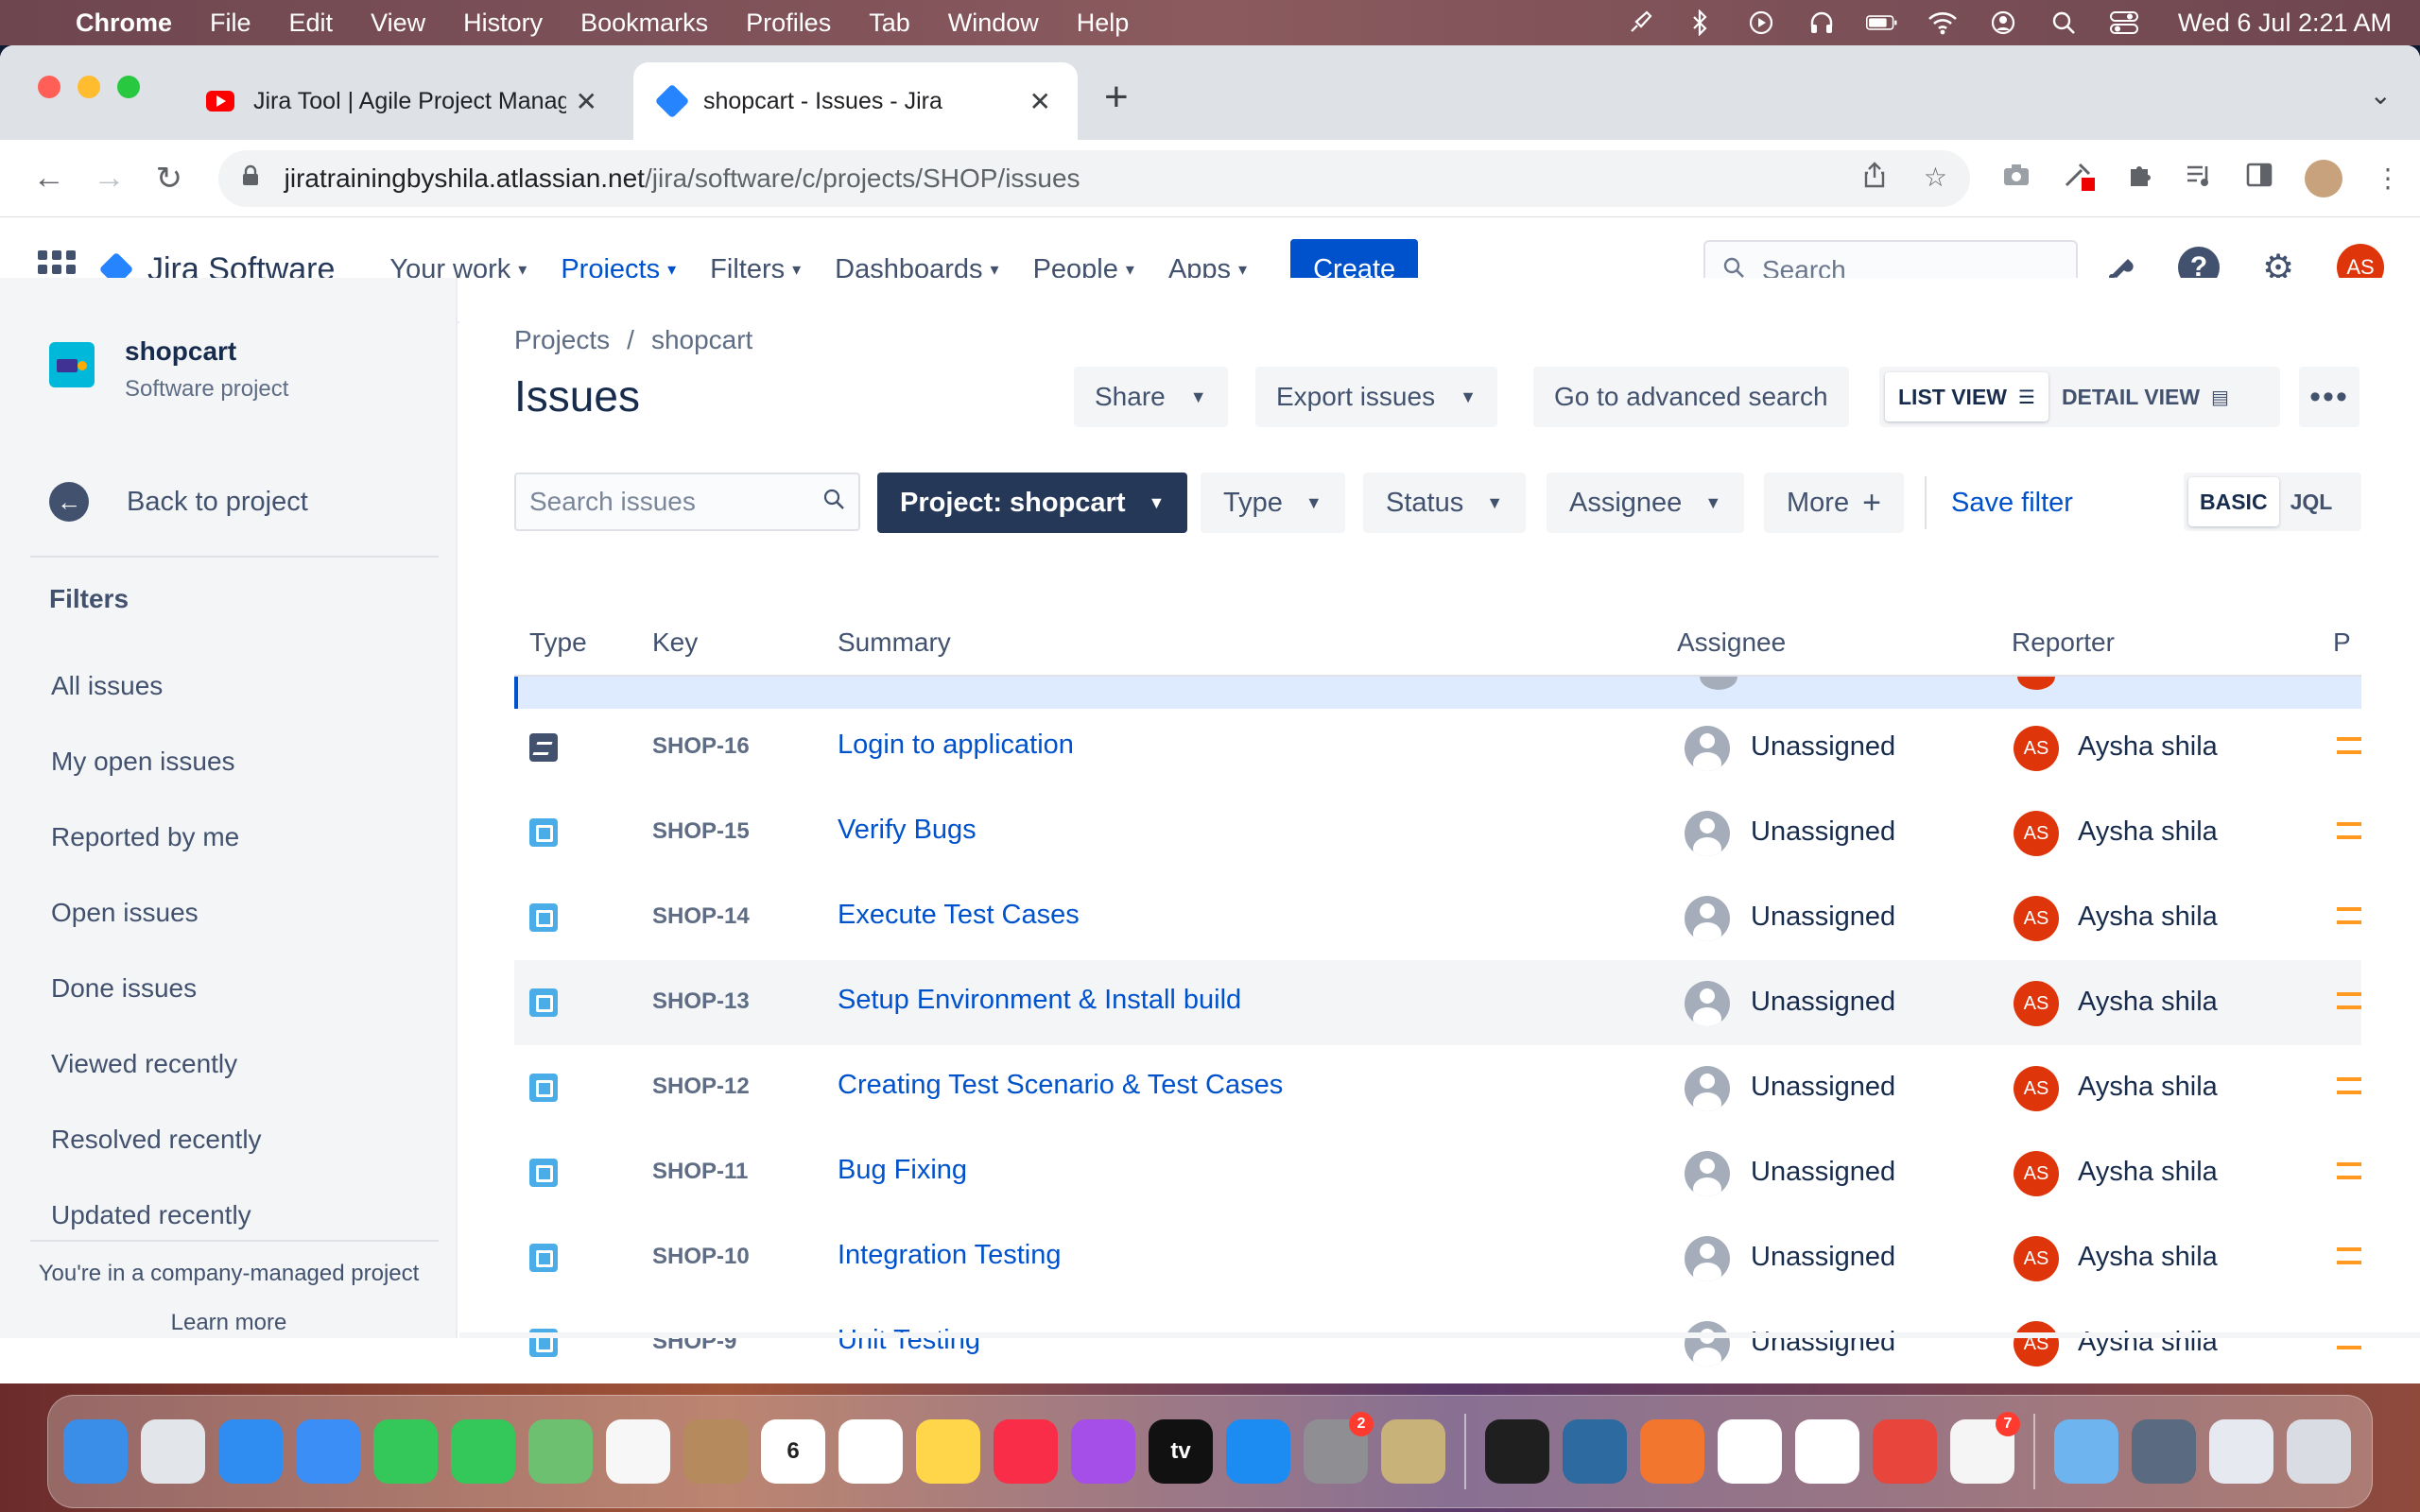  I want to click on issue-summary-link: Creating Test Scenario & Test Cases, so click(1060, 1085).